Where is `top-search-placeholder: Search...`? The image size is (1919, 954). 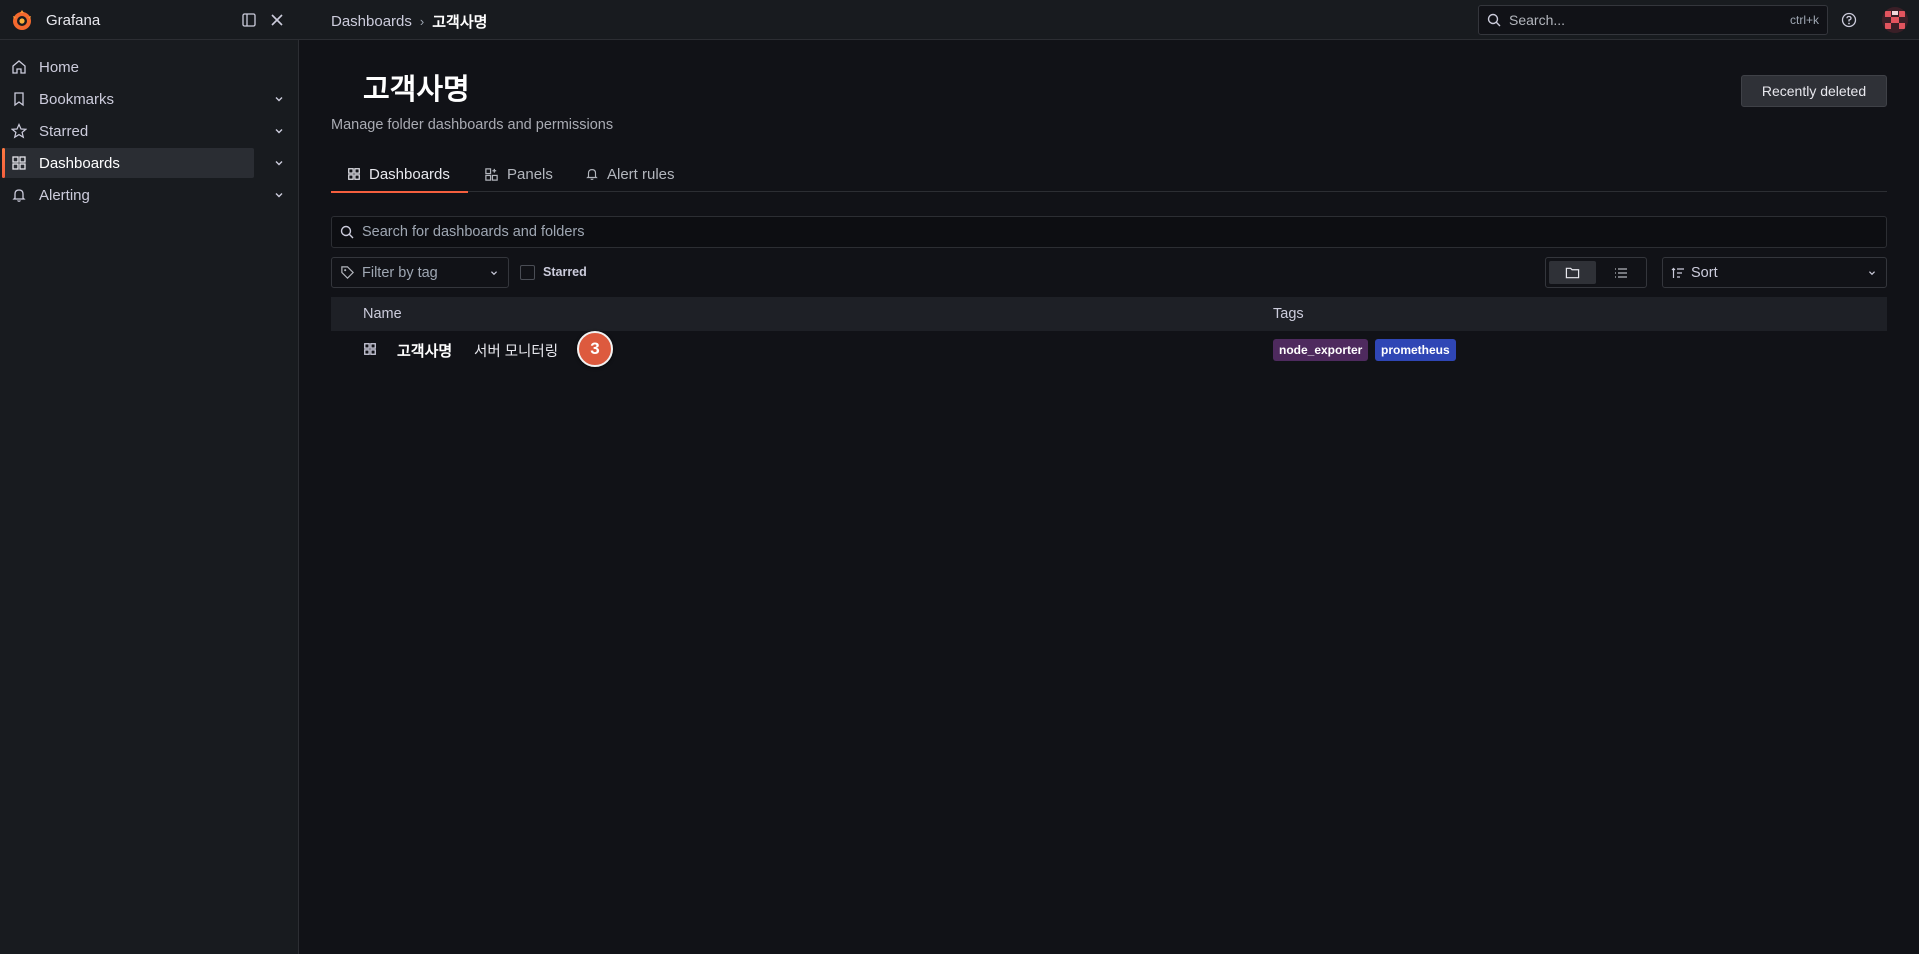 top-search-placeholder: Search... is located at coordinates (1537, 20).